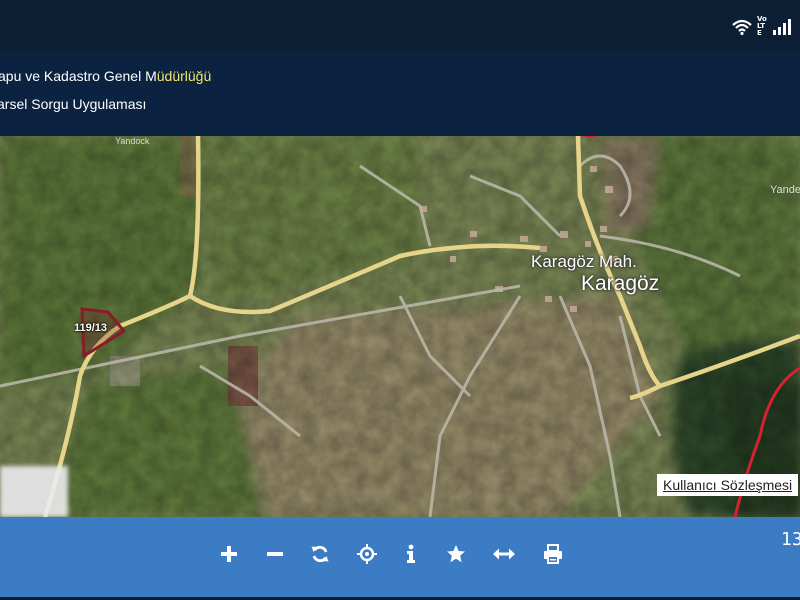  Describe the element at coordinates (90, 328) in the screenshot. I see `parcel-label: 119/13` at that location.